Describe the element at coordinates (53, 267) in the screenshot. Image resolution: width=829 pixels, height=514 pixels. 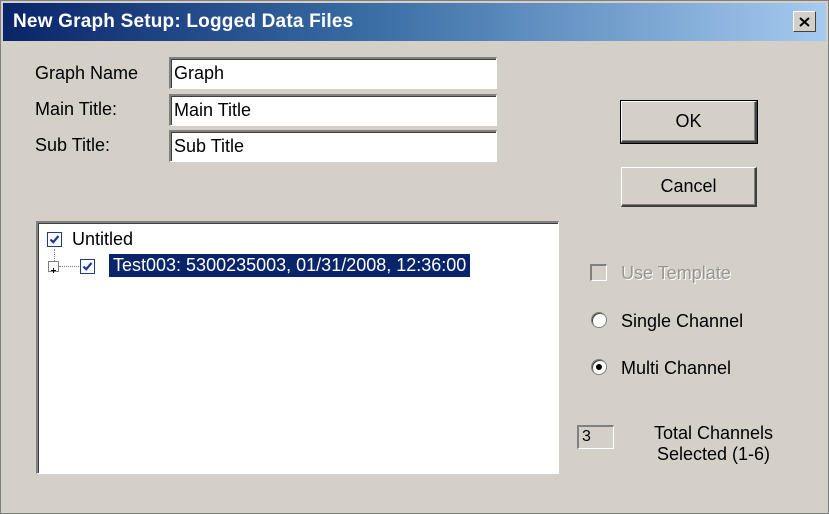
I see `expand-icon` at that location.